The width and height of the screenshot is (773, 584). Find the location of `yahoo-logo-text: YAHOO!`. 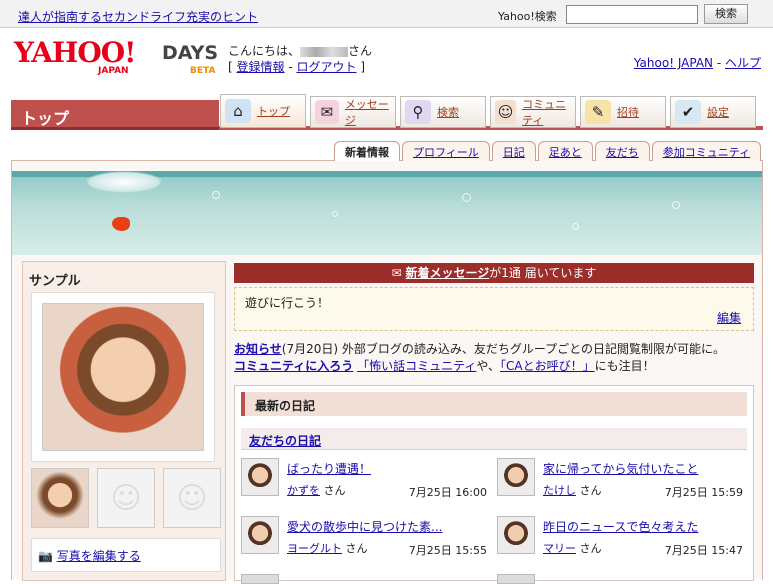

yahoo-logo-text: YAHOO! is located at coordinates (75, 52).